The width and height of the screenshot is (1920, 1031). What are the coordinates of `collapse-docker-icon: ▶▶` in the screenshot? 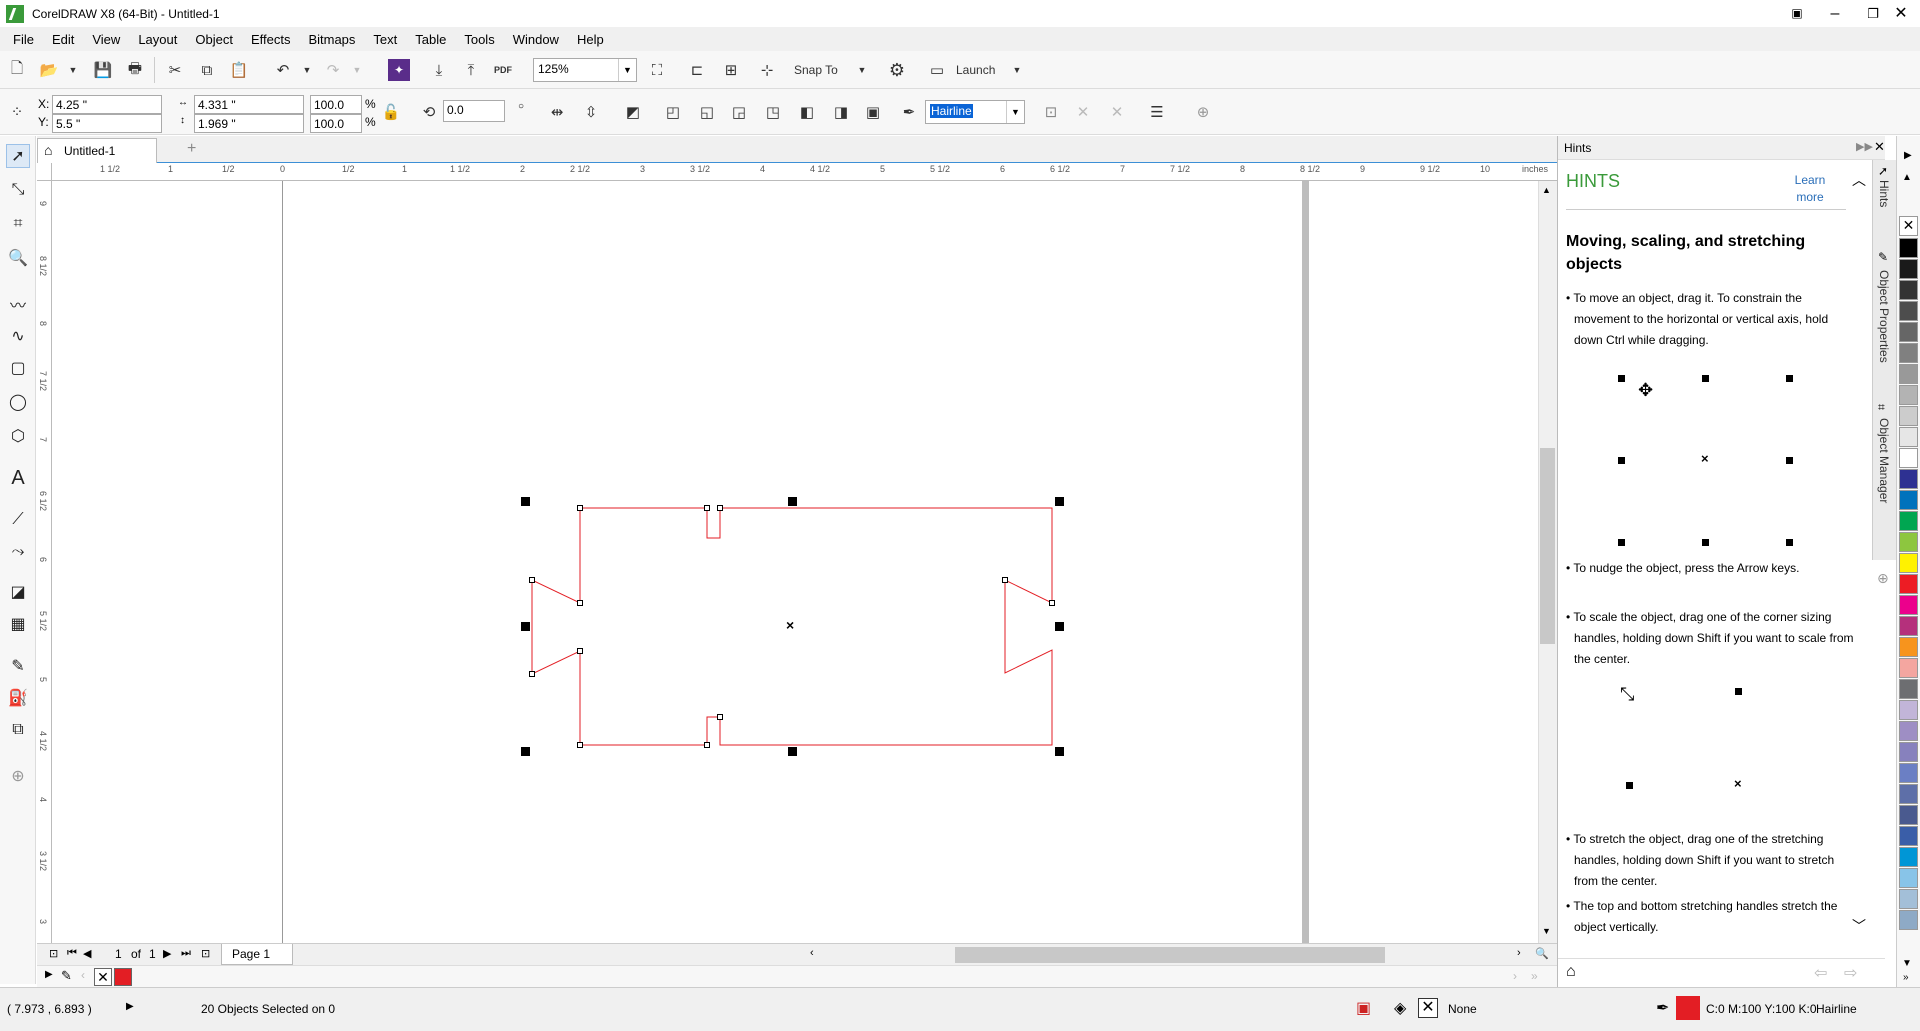 It's located at (1864, 146).